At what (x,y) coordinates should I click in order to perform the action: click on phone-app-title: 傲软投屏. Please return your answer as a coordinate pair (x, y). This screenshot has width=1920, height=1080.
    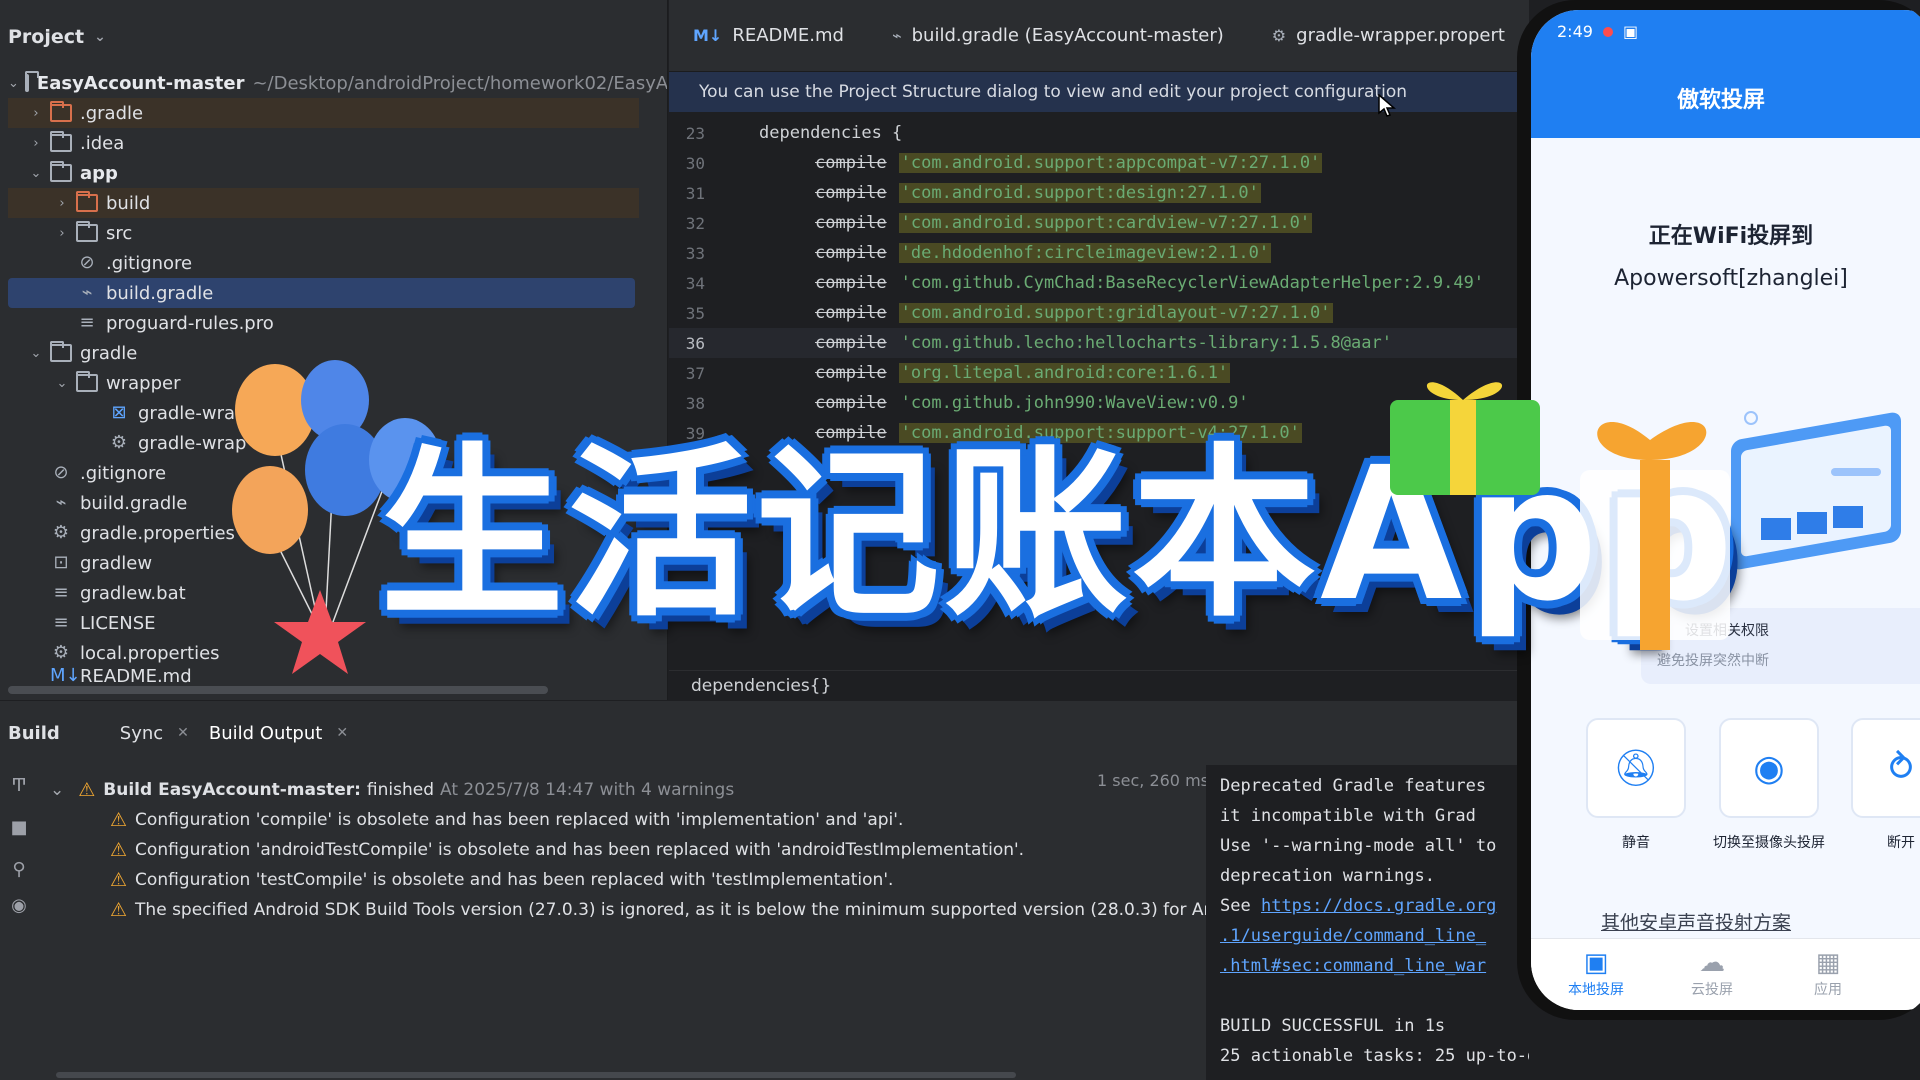
    Looking at the image, I should click on (1720, 100).